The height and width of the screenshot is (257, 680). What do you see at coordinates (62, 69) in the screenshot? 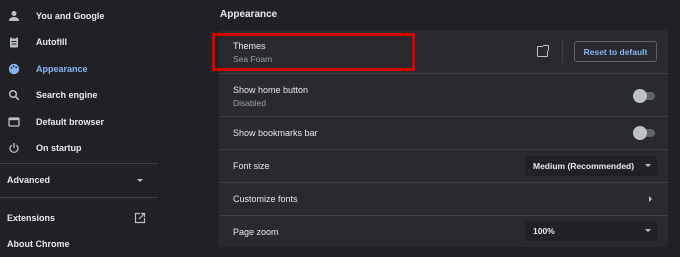
I see `sidebar-item-label: Appearance` at bounding box center [62, 69].